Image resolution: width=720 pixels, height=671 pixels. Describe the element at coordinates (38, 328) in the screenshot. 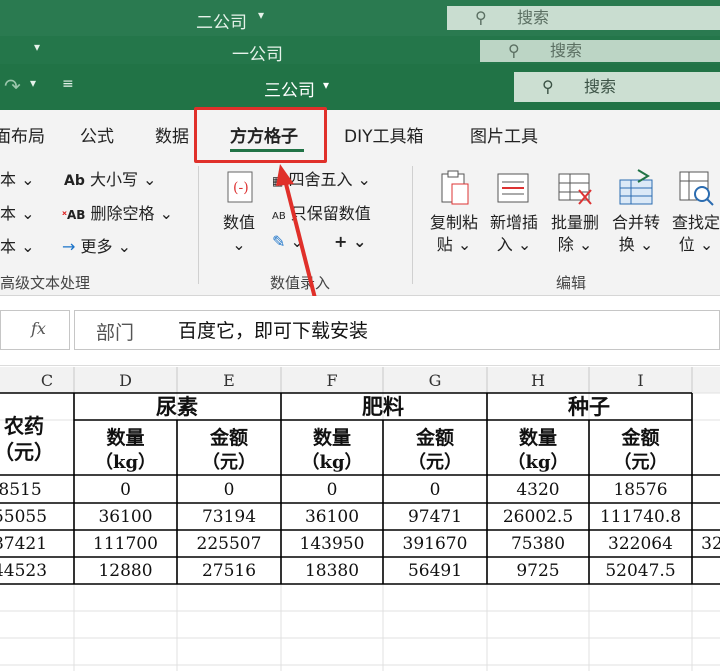

I see `fx-icon: fx` at that location.